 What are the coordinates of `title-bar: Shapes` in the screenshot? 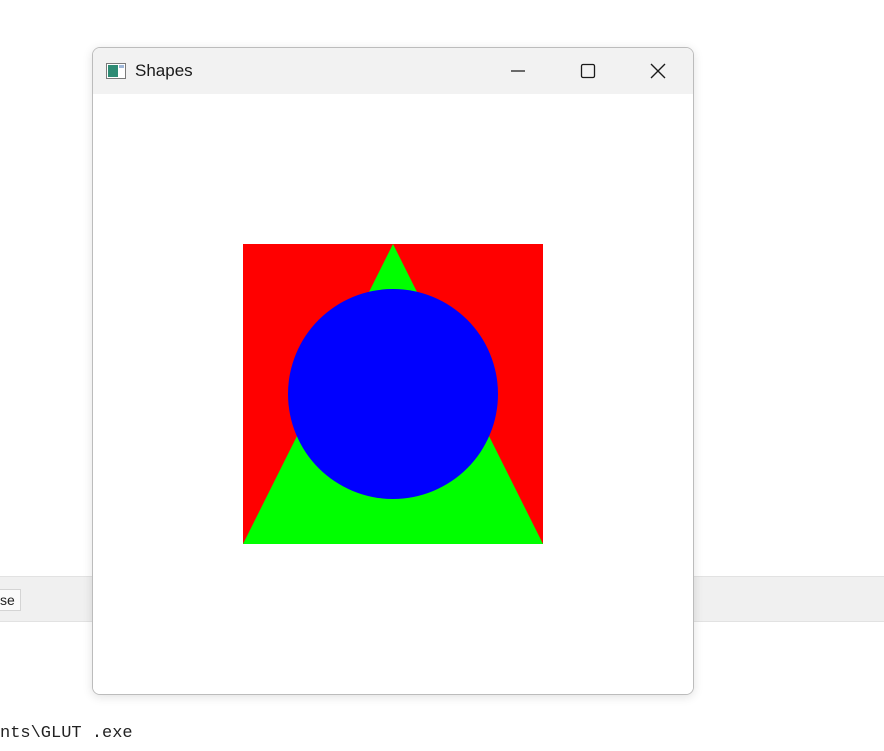 It's located at (393, 71).